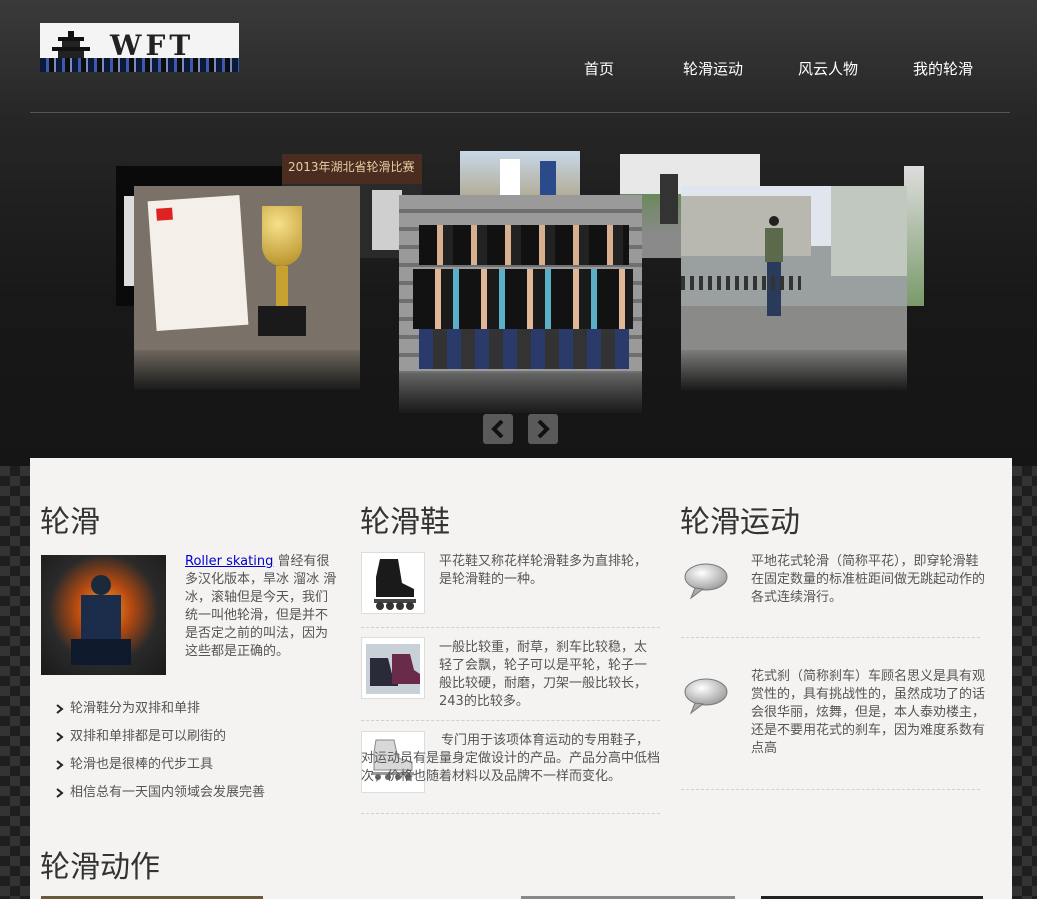  Describe the element at coordinates (405, 522) in the screenshot. I see `section-title-shoes: 轮滑鞋` at that location.